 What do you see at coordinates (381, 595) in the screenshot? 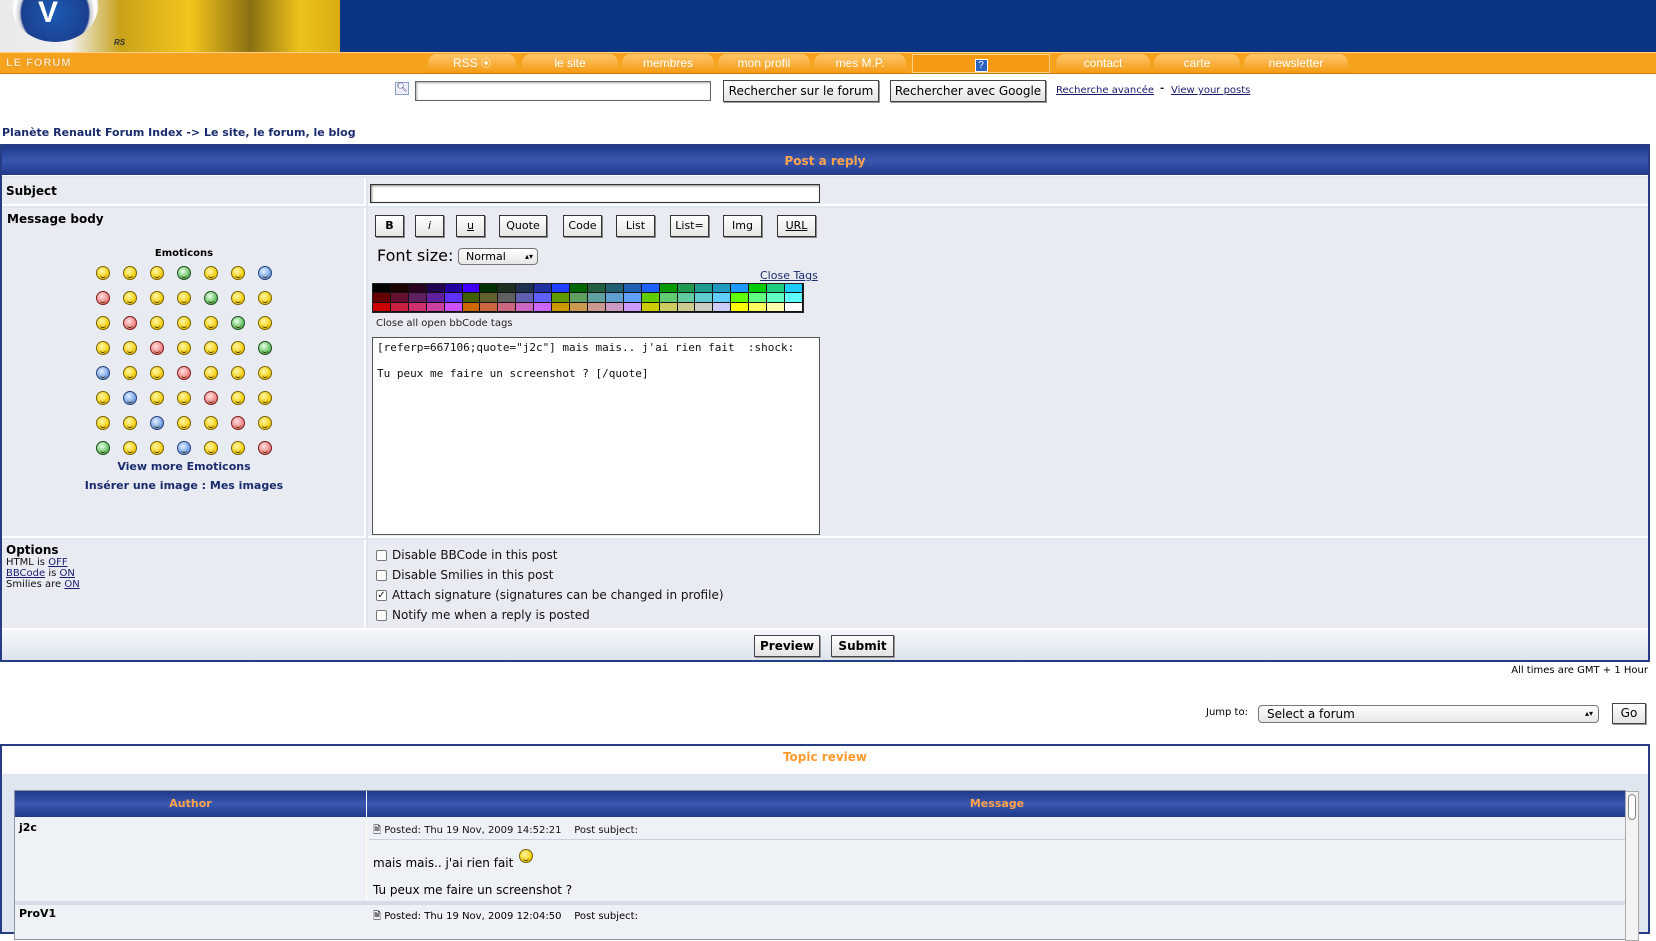
I see `checkbox-checked: ✓` at bounding box center [381, 595].